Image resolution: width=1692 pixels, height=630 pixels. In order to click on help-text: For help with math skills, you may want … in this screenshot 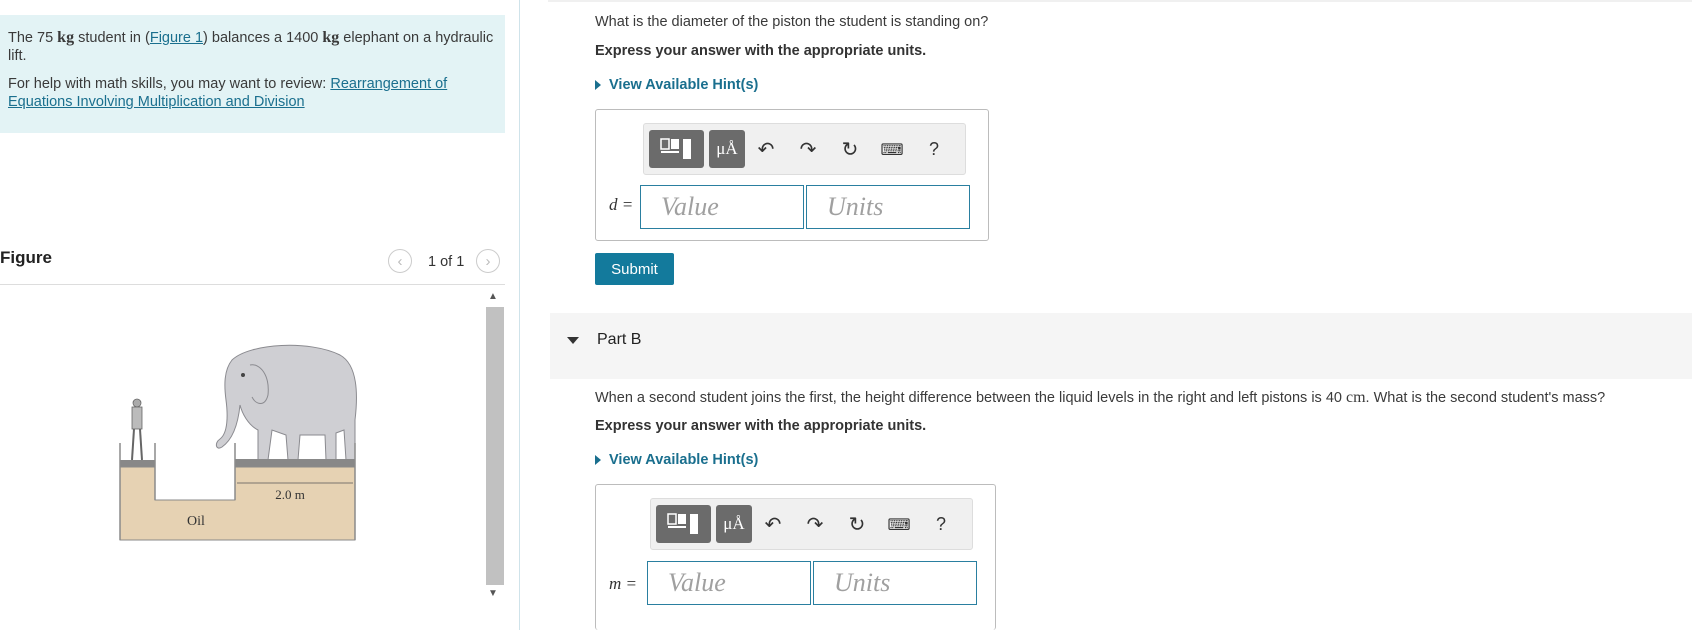, I will do `click(228, 93)`.